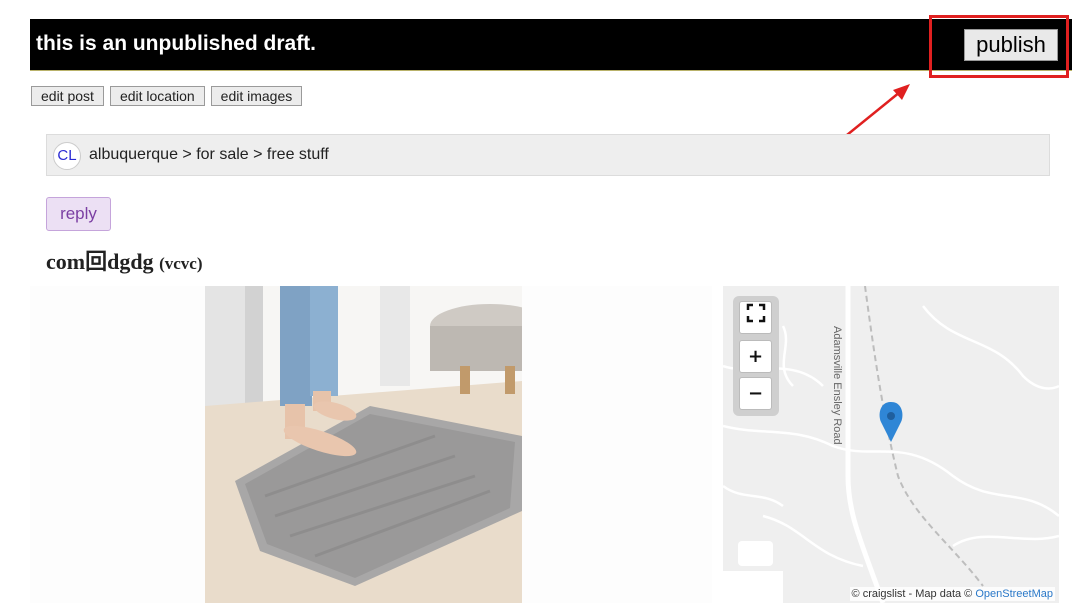  I want to click on reply-button: reply, so click(78, 214).